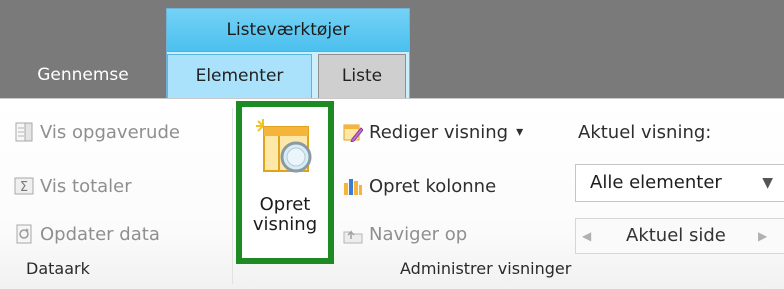 Image resolution: width=784 pixels, height=289 pixels. I want to click on create-view-button: Opret visning, so click(285, 182).